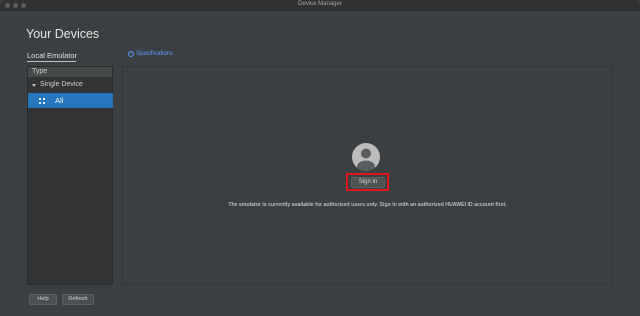 This screenshot has width=640, height=316. What do you see at coordinates (70, 100) in the screenshot?
I see `sidebar-item-all: All` at bounding box center [70, 100].